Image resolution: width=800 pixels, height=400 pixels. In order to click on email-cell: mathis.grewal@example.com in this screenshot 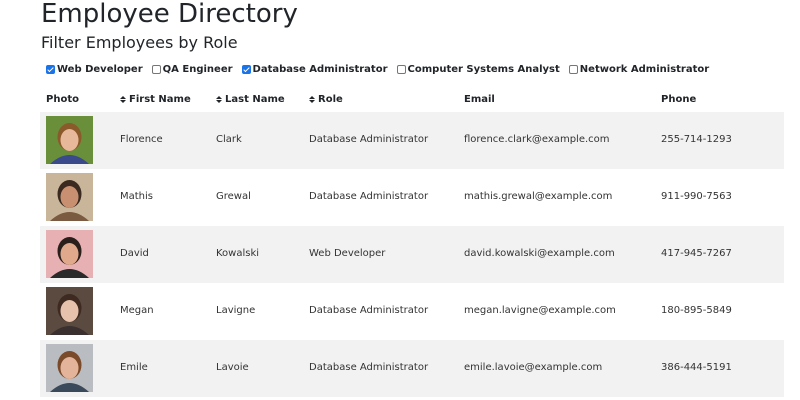, I will do `click(538, 196)`.